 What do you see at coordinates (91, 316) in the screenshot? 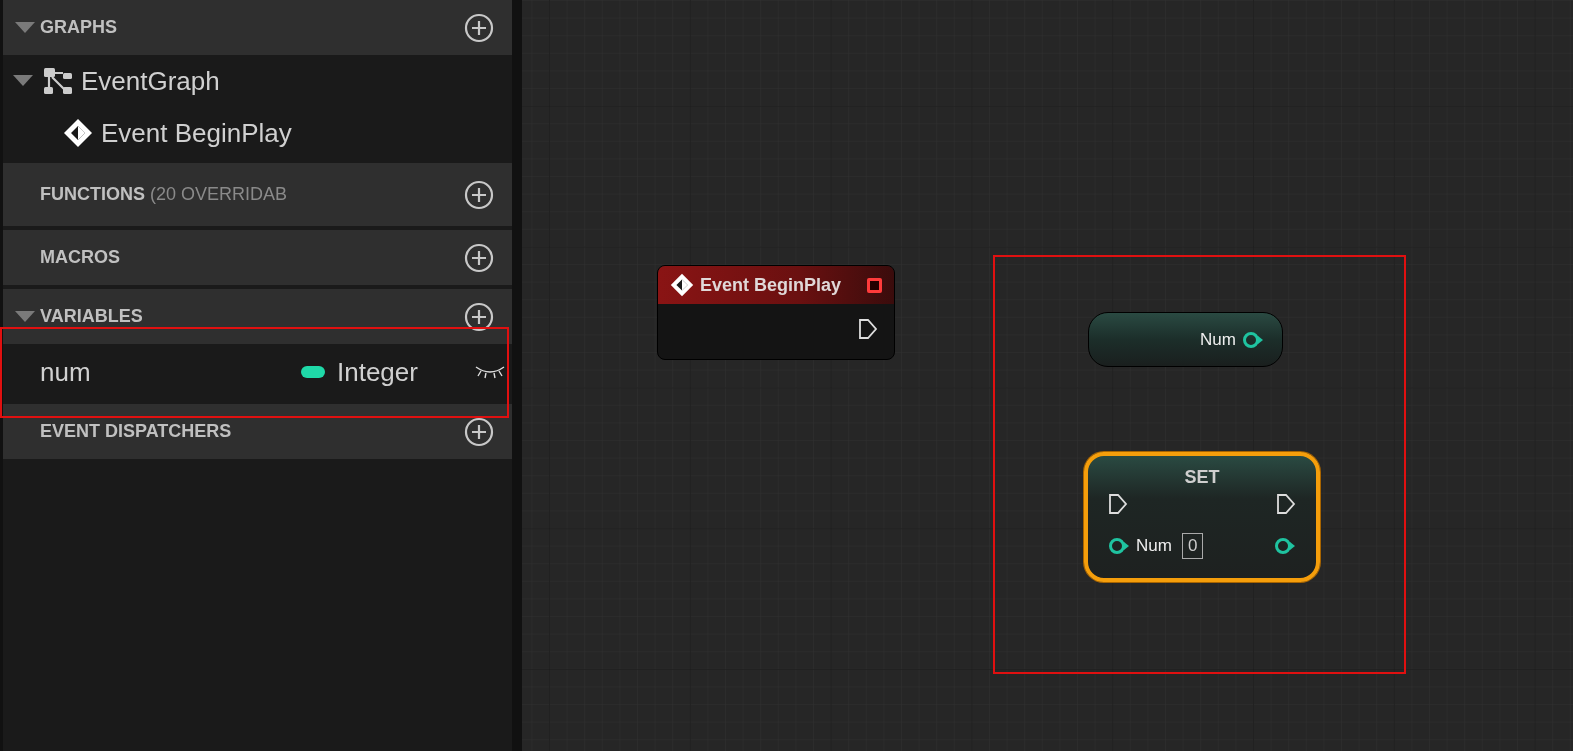
I see `section-title: VARIABLES` at bounding box center [91, 316].